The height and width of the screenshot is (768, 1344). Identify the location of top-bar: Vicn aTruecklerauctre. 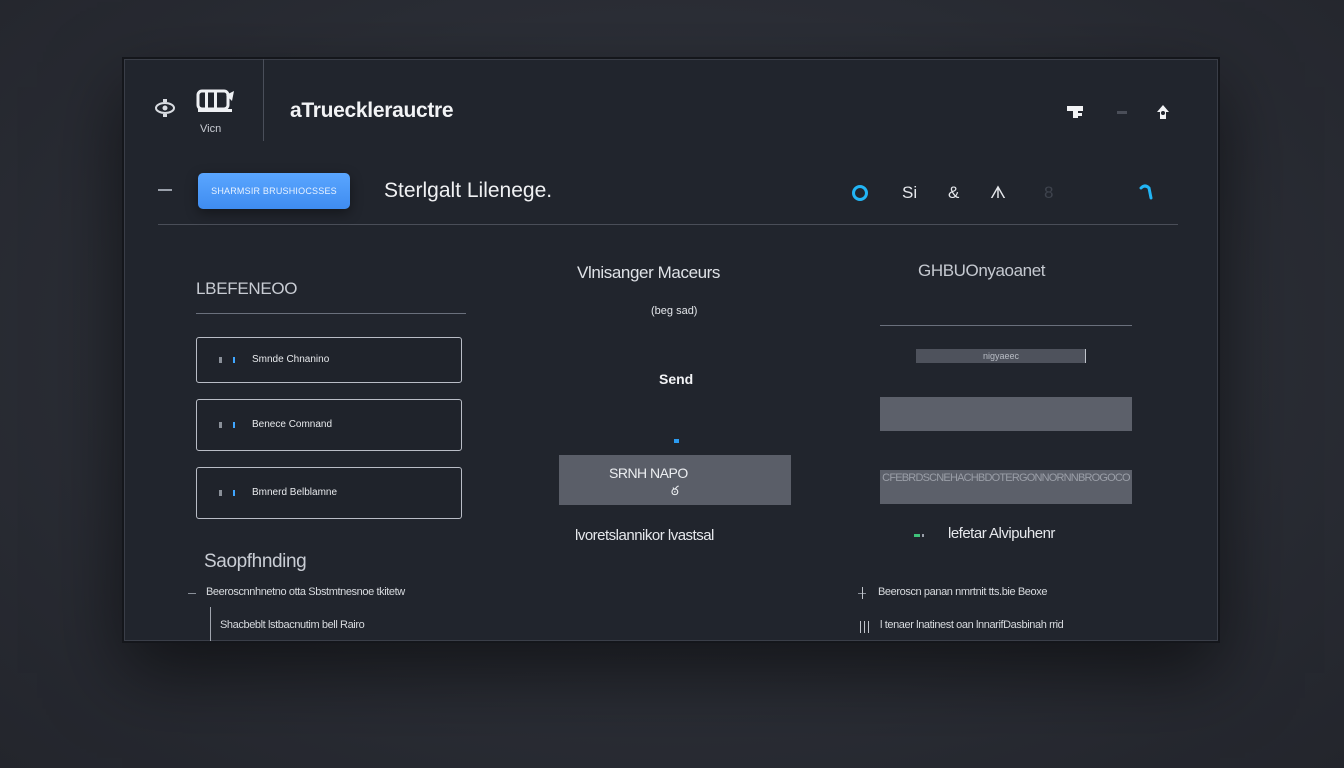
(671, 100).